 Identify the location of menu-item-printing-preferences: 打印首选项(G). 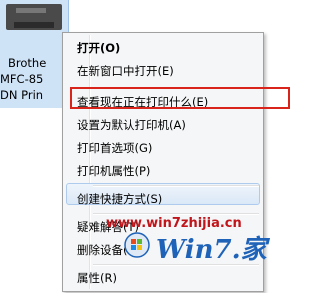
(163, 148).